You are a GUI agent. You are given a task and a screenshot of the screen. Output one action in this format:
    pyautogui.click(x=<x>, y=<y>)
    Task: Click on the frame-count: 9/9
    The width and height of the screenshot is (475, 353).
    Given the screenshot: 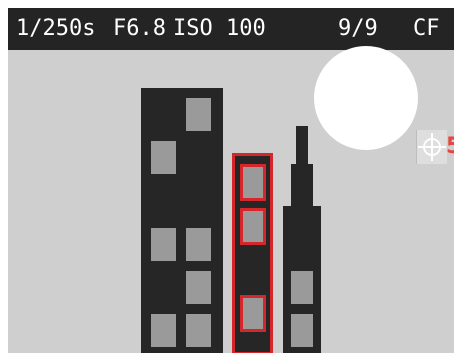 What is the action you would take?
    pyautogui.click(x=358, y=28)
    